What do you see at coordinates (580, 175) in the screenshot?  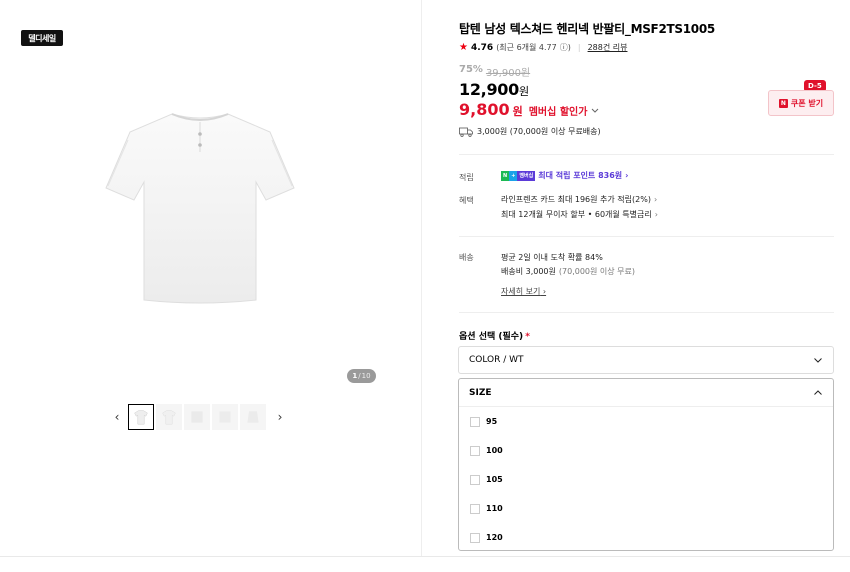 I see `point-text: 최대 적립 포인트 836원` at bounding box center [580, 175].